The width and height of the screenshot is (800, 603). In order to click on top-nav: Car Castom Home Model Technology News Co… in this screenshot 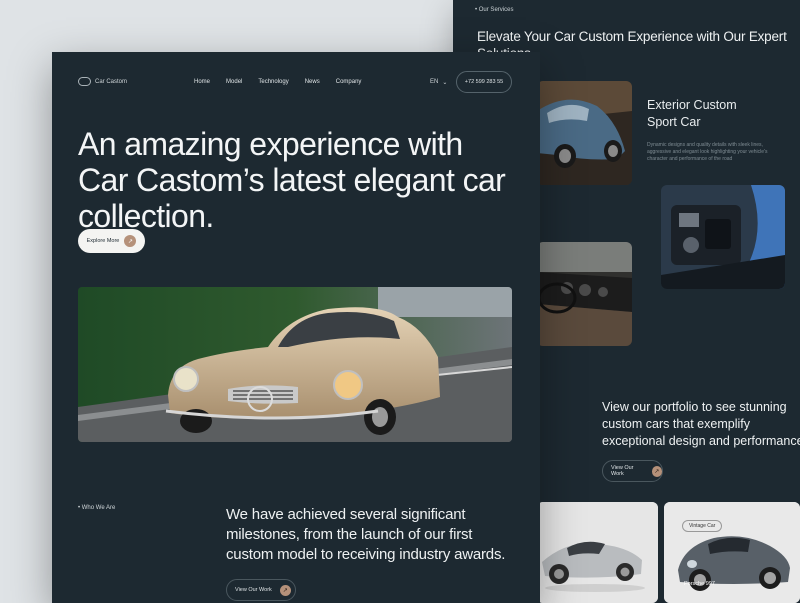, I will do `click(296, 82)`.